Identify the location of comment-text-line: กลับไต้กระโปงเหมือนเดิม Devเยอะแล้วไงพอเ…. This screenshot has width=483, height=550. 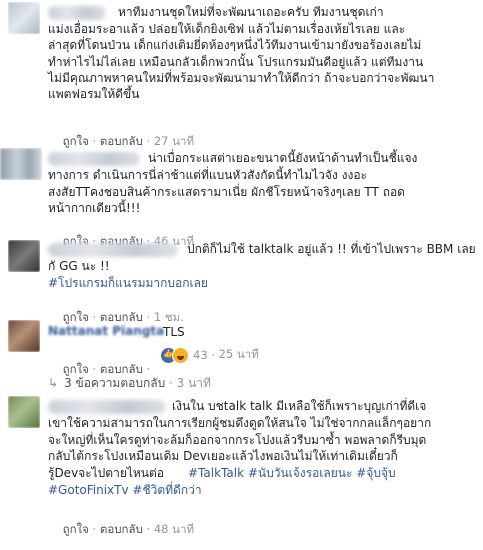
(223, 456).